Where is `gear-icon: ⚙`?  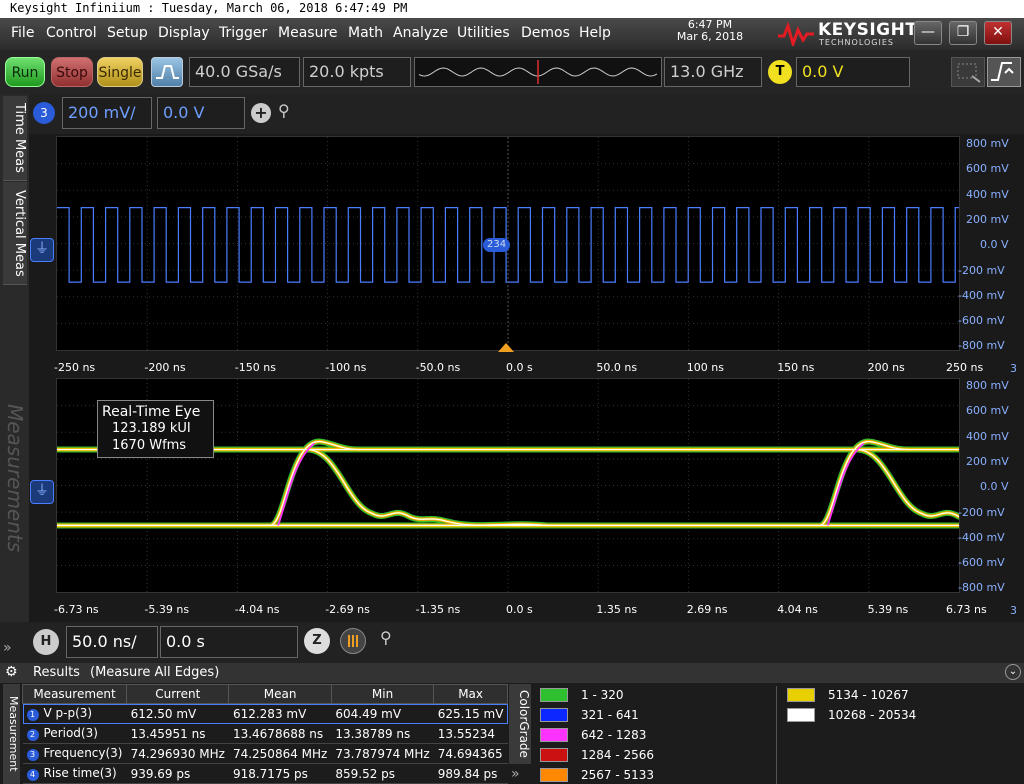 gear-icon: ⚙ is located at coordinates (11, 672).